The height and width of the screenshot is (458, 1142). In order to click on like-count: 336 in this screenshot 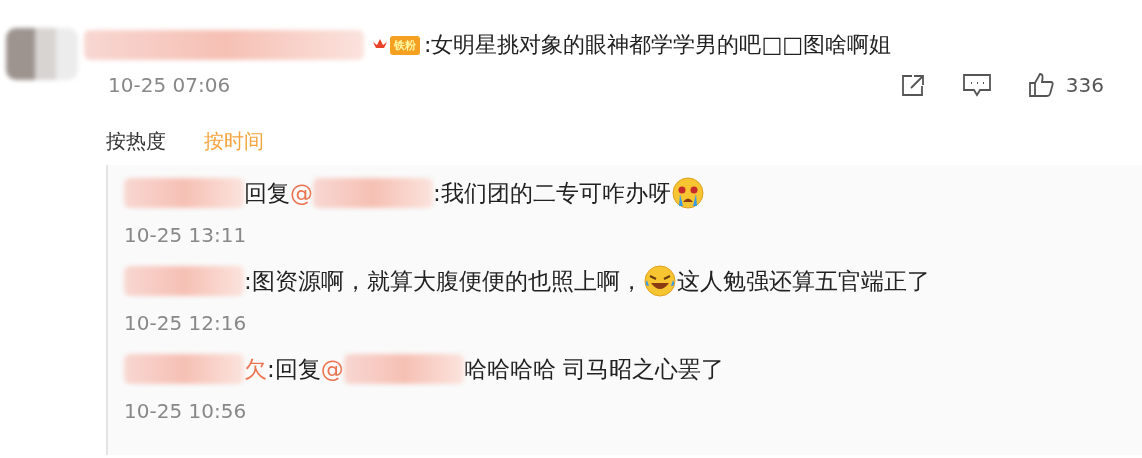, I will do `click(1084, 85)`.